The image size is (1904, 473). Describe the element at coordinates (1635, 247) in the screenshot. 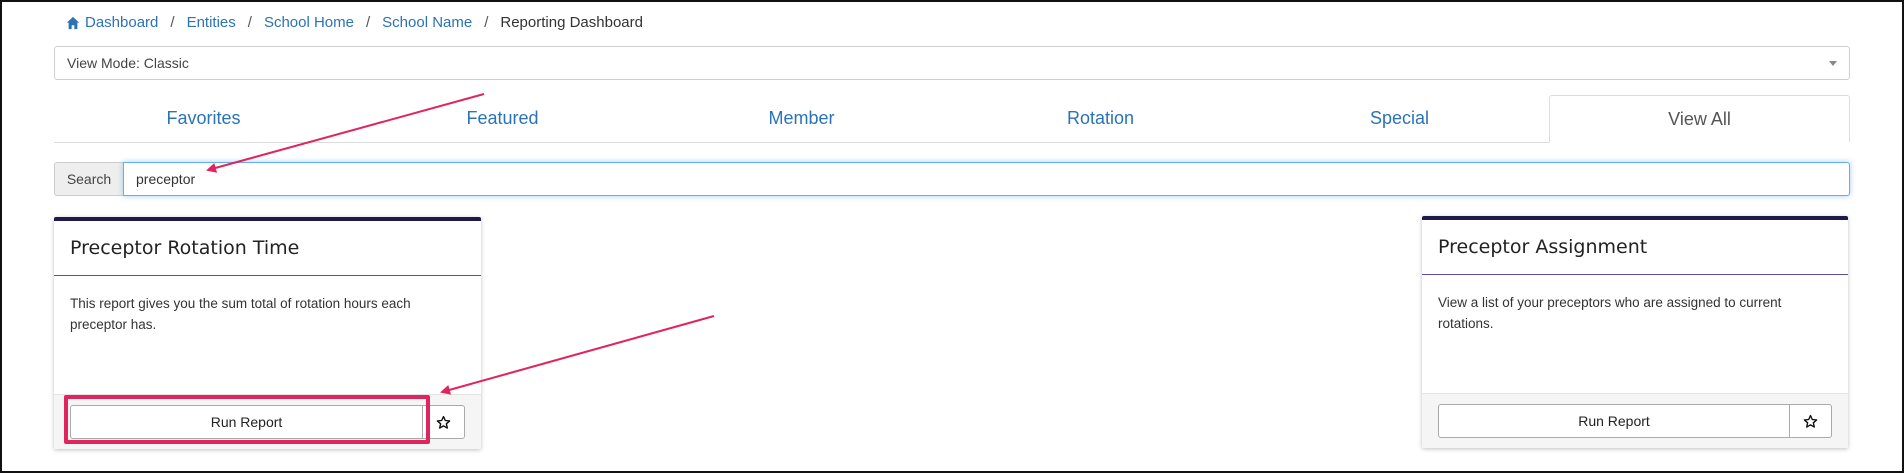

I see `card-title: Preceptor Assignment` at that location.